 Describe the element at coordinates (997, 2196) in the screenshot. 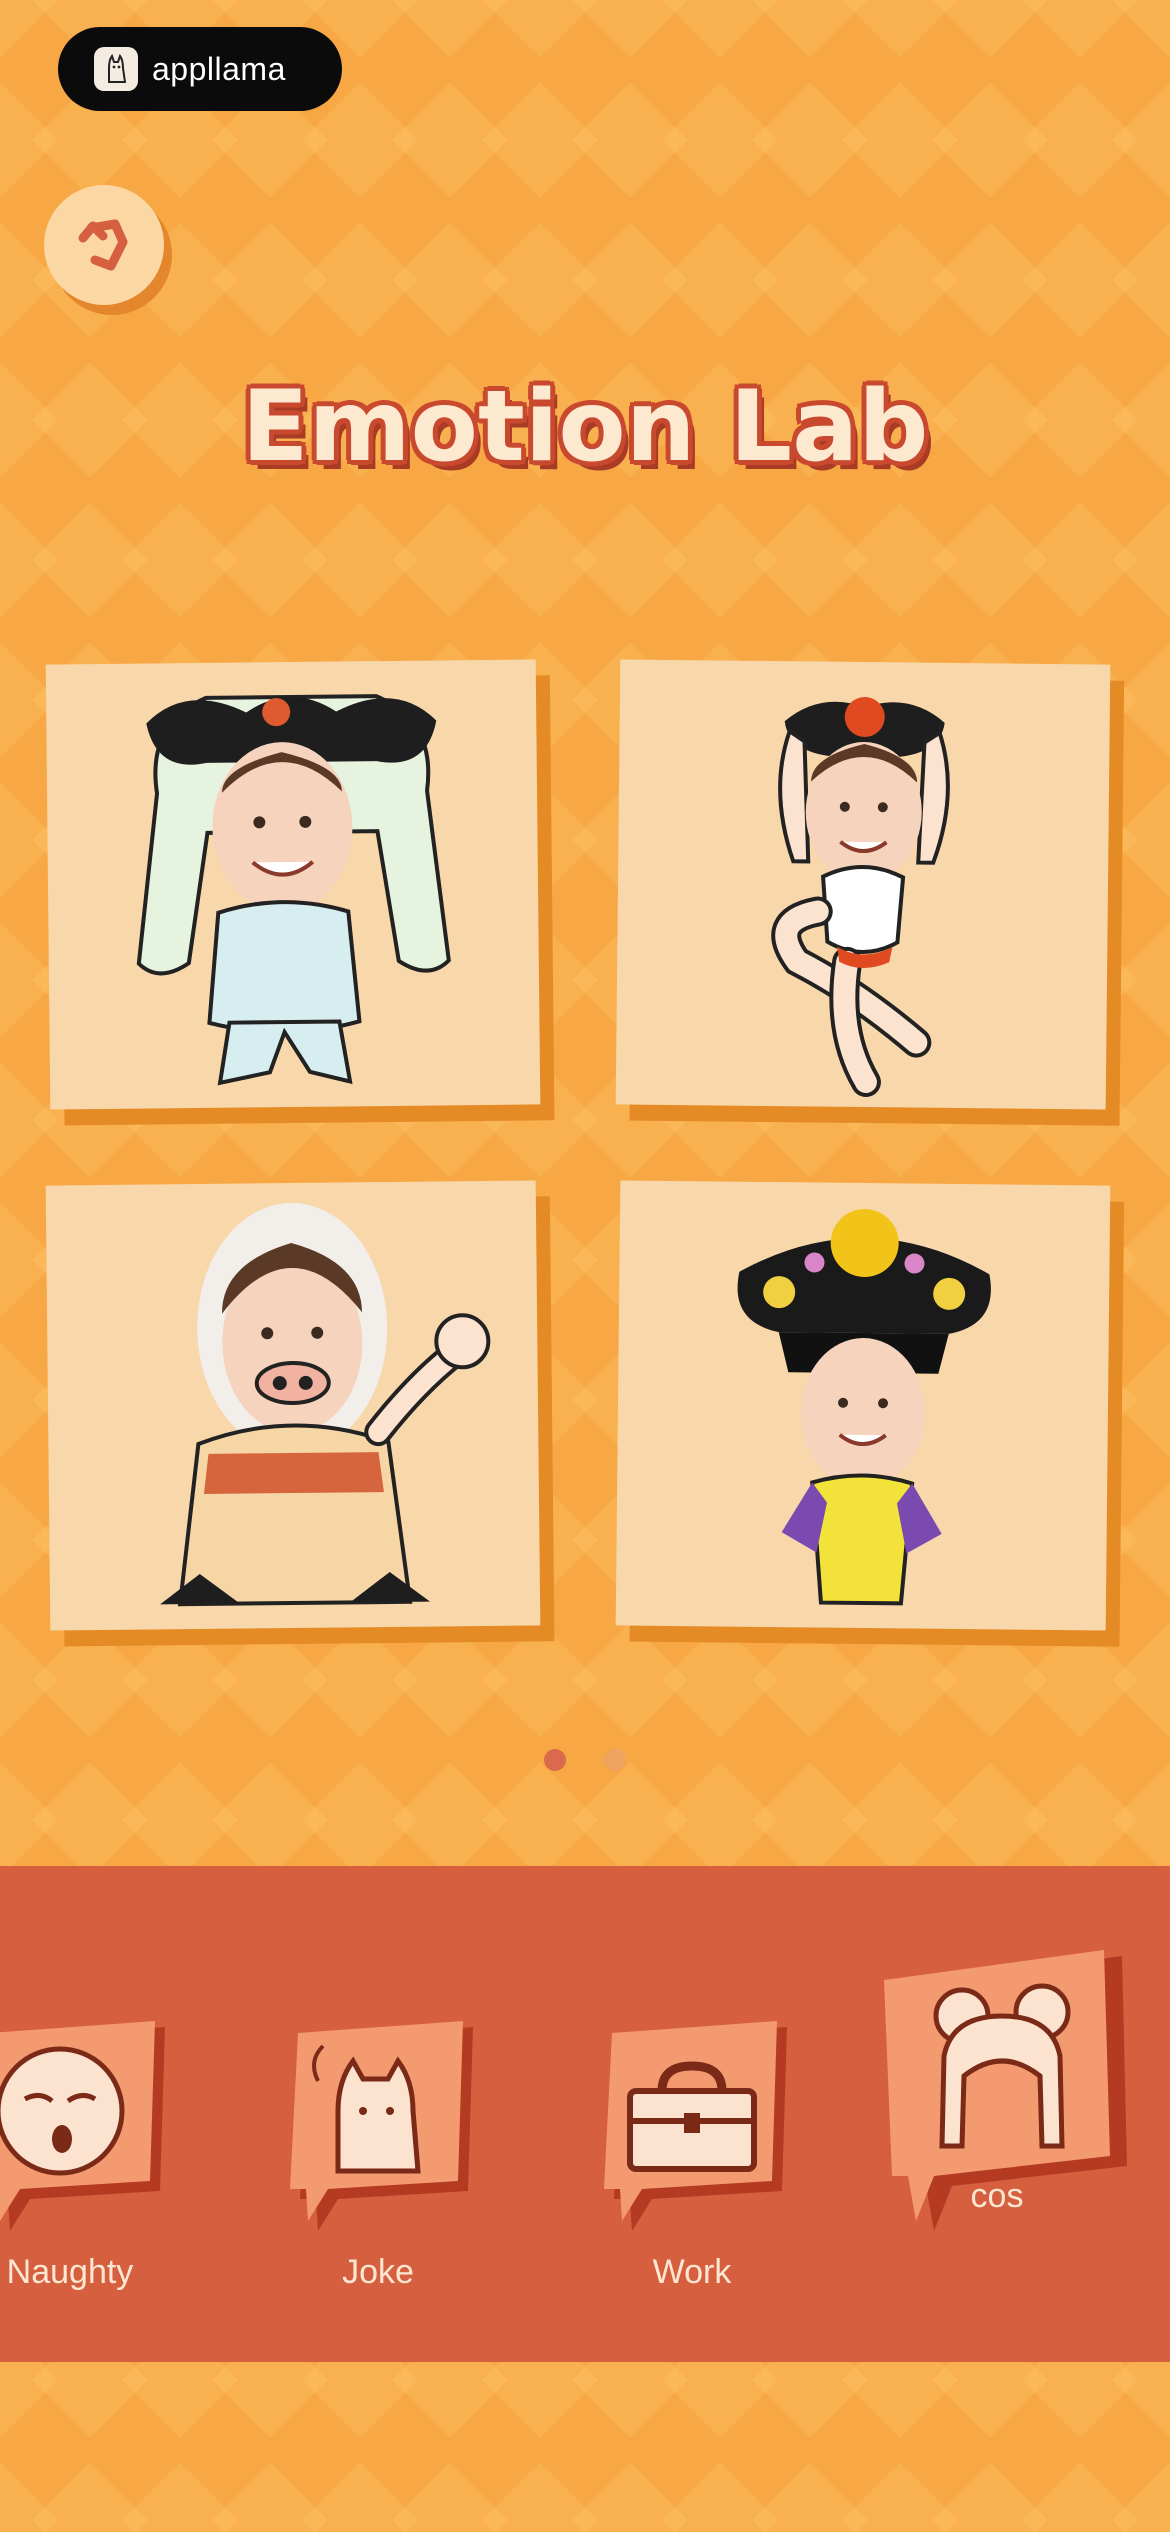

I see `category-label: cos` at that location.